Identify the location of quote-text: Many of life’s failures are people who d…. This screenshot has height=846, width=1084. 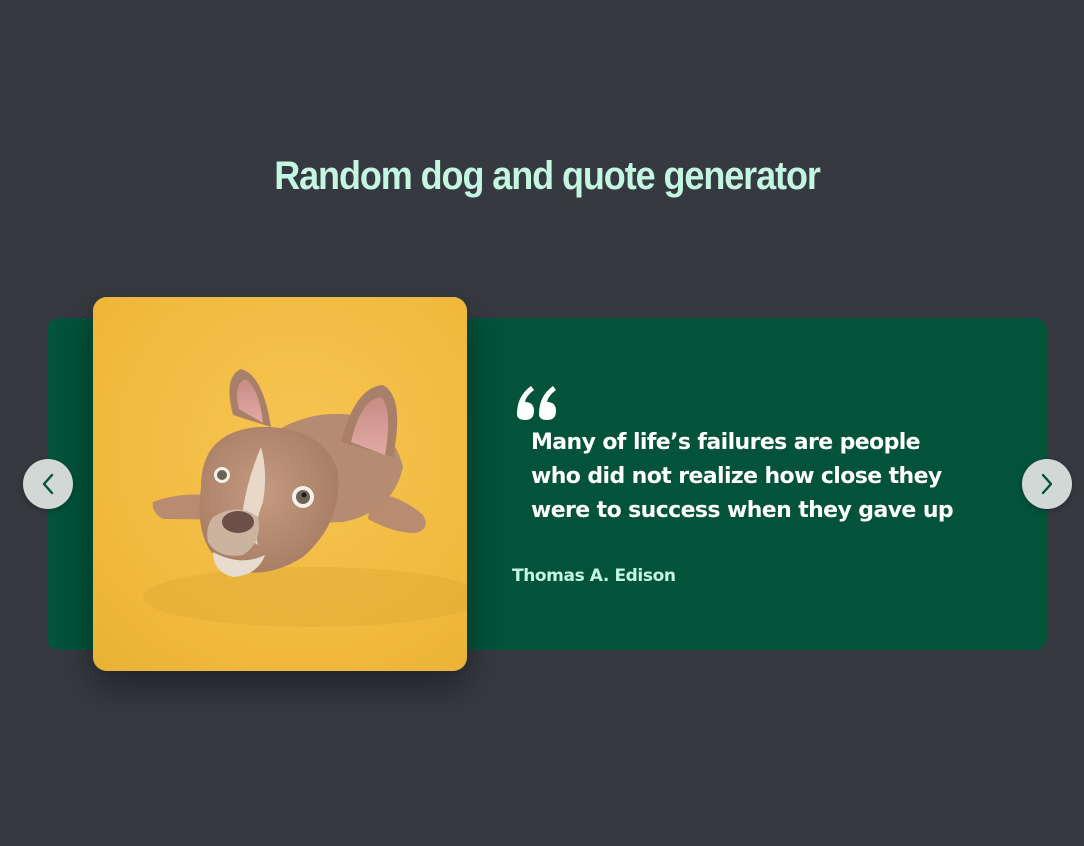
(742, 476).